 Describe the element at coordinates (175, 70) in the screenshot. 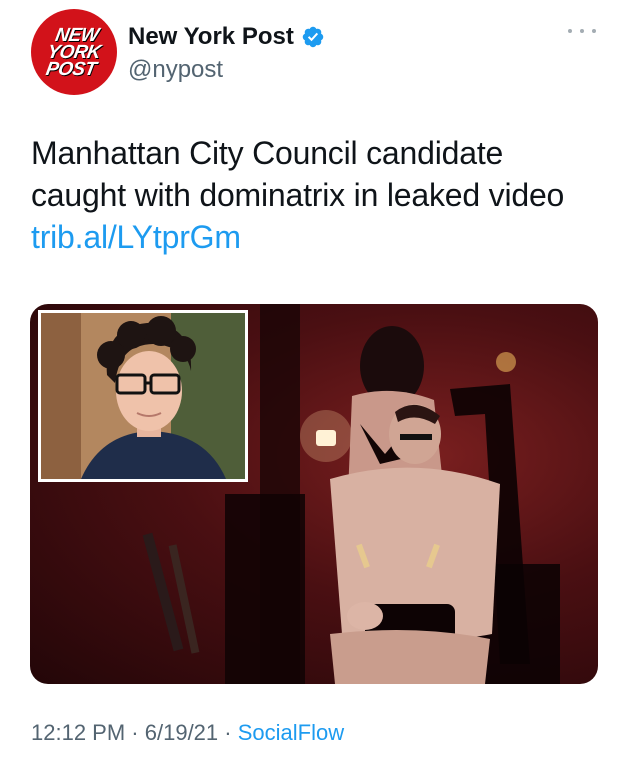

I see `author-handle: @nypost` at that location.